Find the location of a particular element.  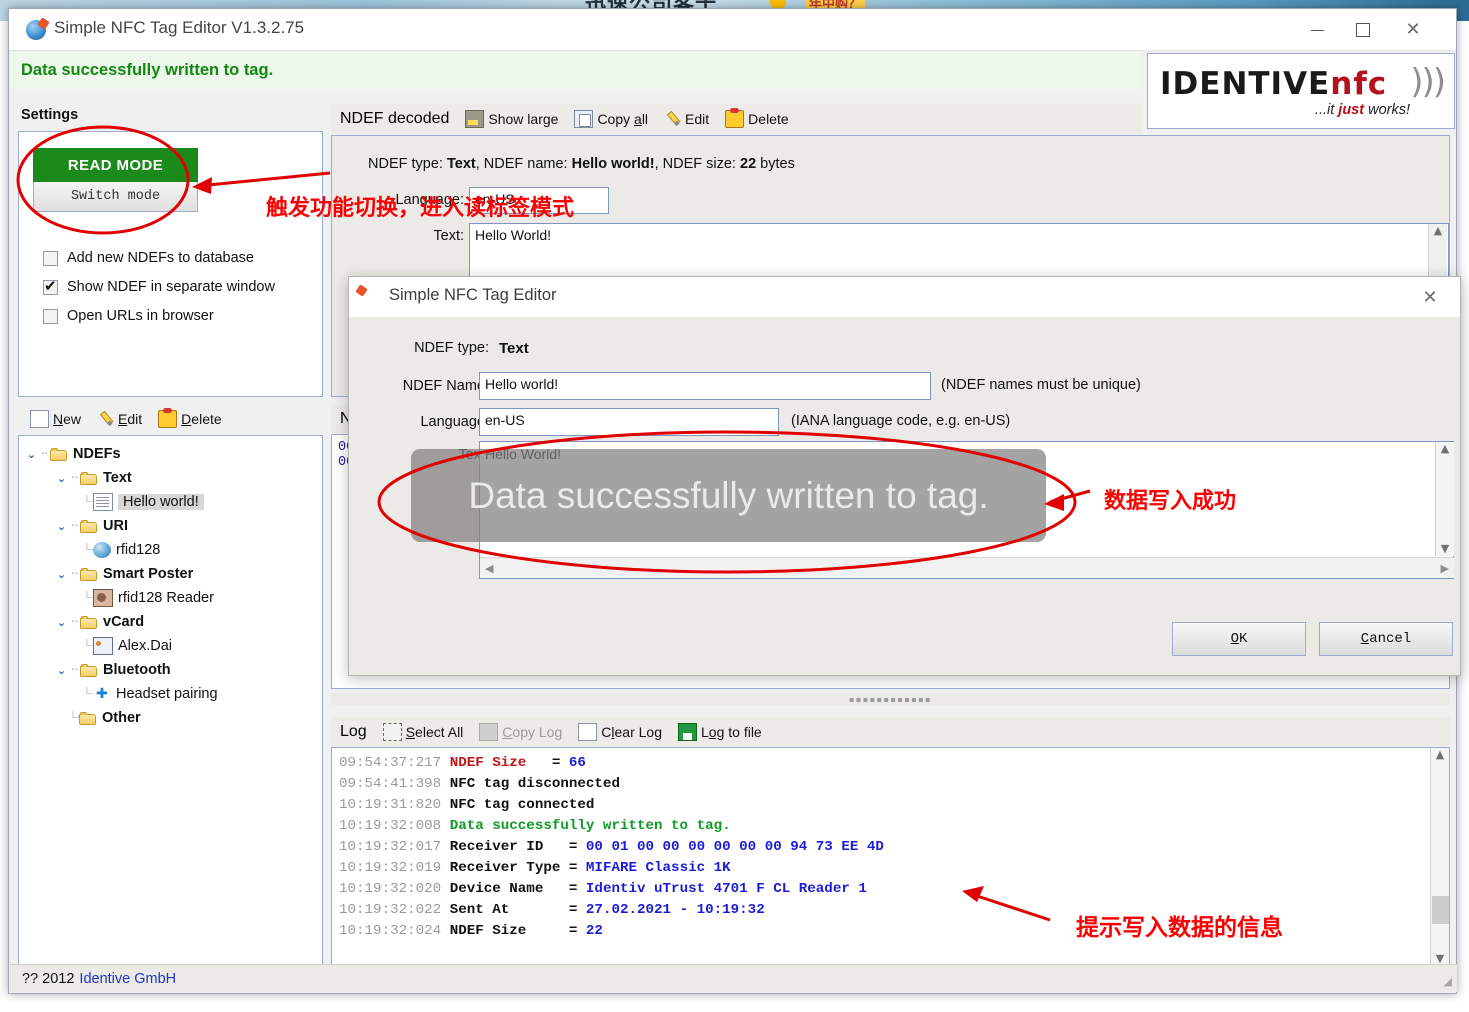

copy-log-button: Copy Log is located at coordinates (520, 731).